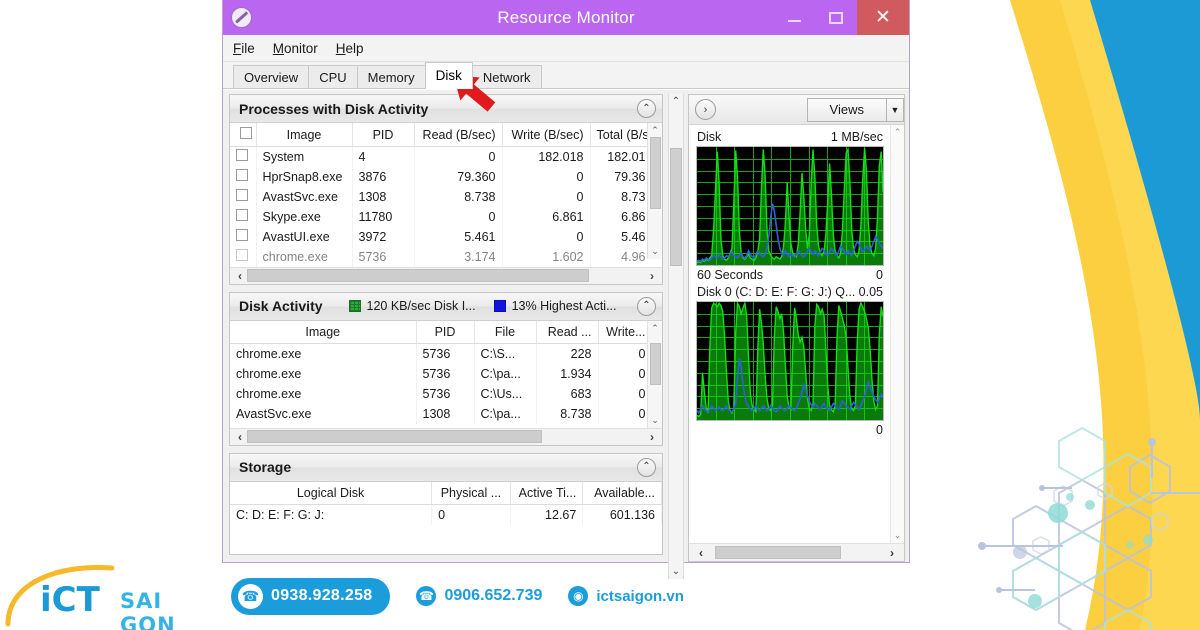 The height and width of the screenshot is (630, 1200). What do you see at coordinates (897, 334) in the screenshot?
I see `graph-vertical-scrollbar: ⌃ ⌄` at bounding box center [897, 334].